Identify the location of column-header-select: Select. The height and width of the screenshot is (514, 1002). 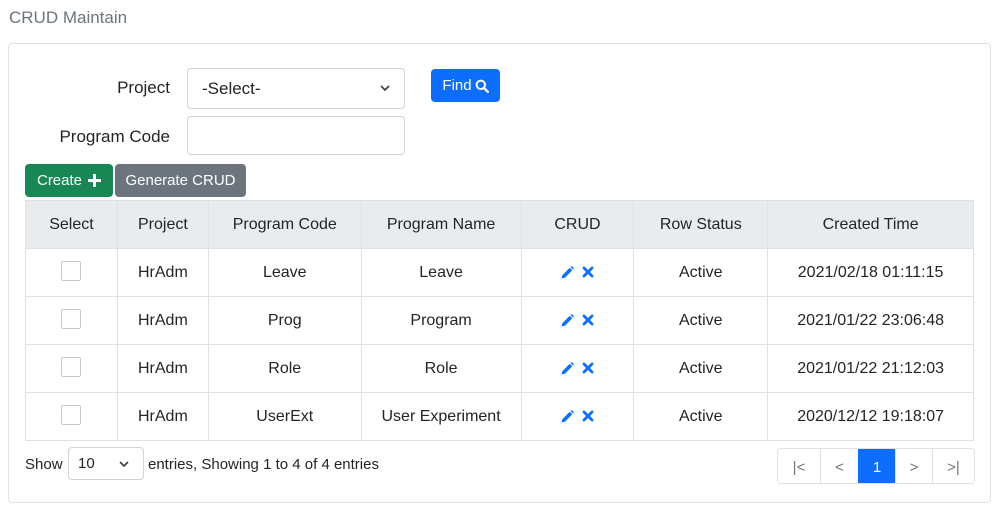
(71, 224).